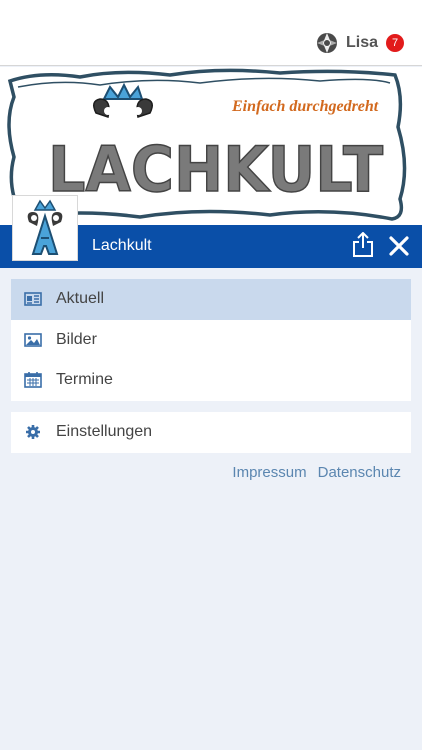 This screenshot has height=750, width=422. Describe the element at coordinates (211, 231) in the screenshot. I see `navigation-header: Lachkult` at that location.